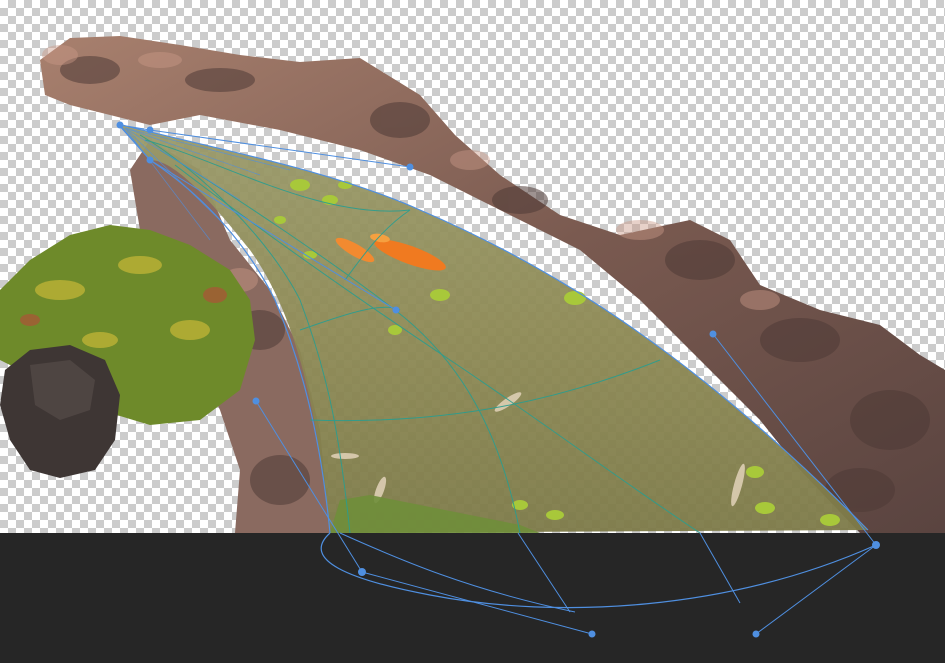  Describe the element at coordinates (120, 125) in the screenshot. I see `warp-anchor-top-left` at that location.